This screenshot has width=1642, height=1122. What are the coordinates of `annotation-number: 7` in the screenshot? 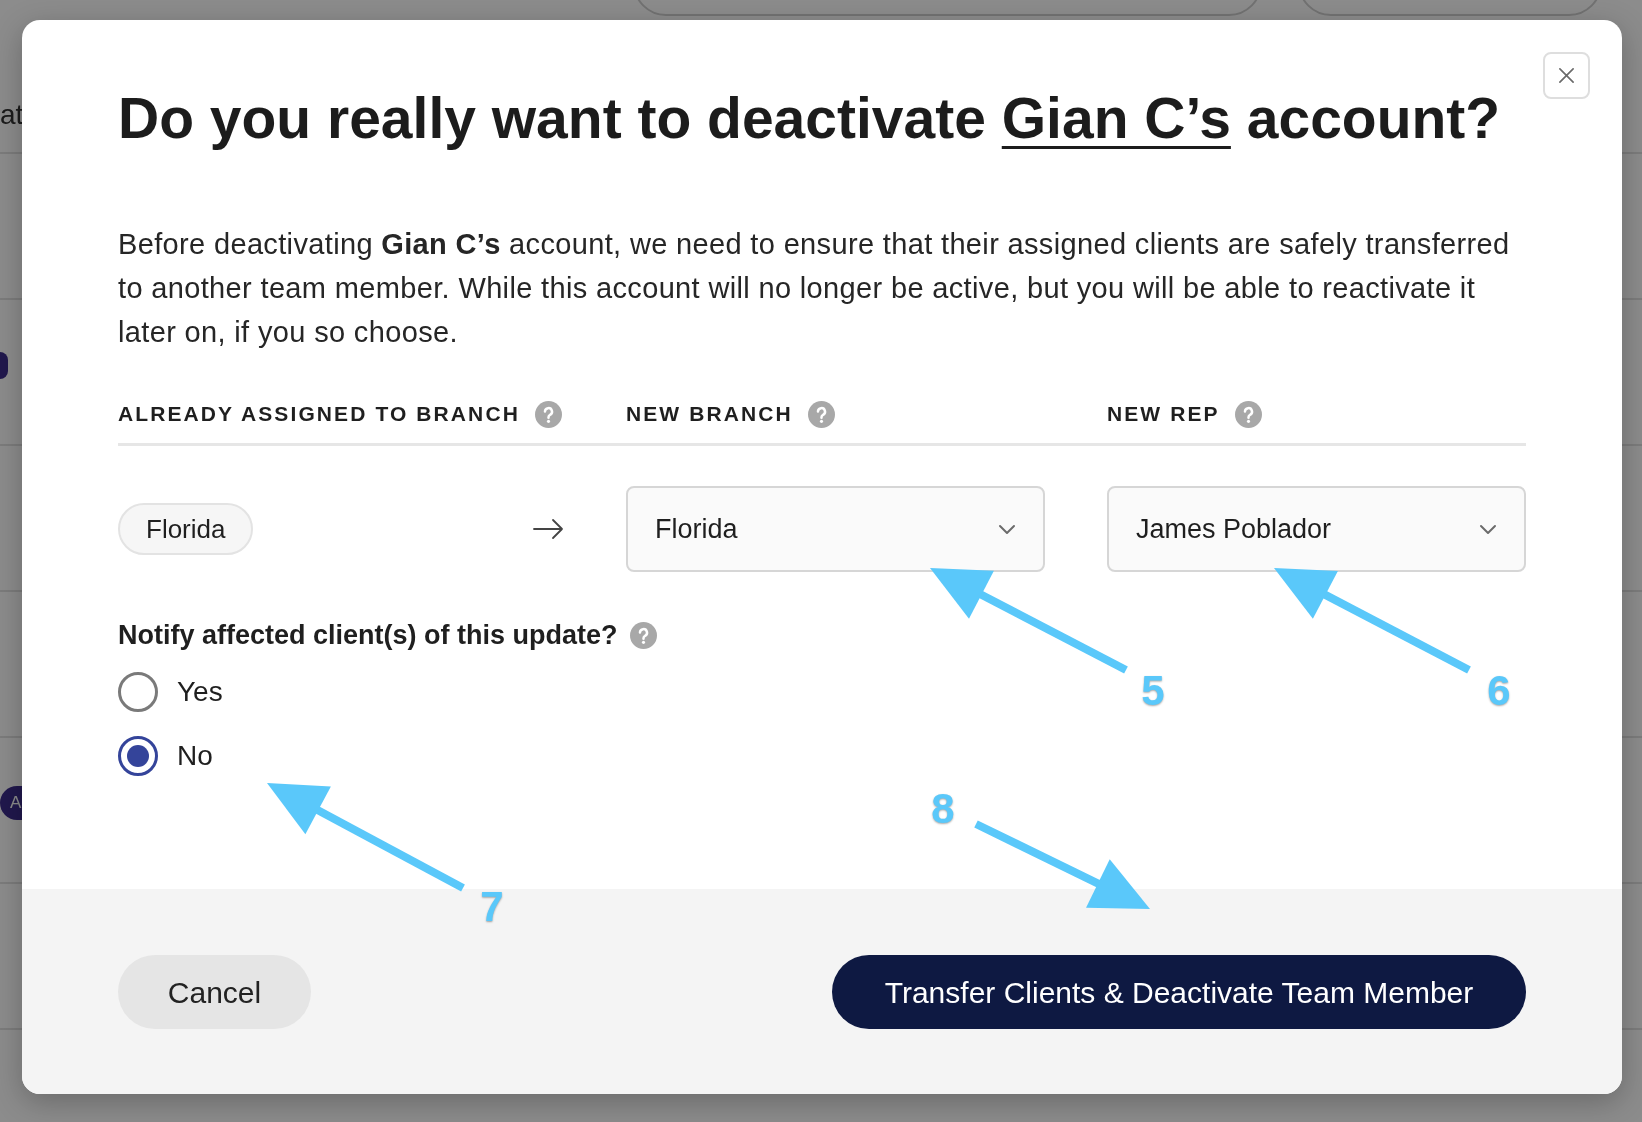 It's located at (492, 907).